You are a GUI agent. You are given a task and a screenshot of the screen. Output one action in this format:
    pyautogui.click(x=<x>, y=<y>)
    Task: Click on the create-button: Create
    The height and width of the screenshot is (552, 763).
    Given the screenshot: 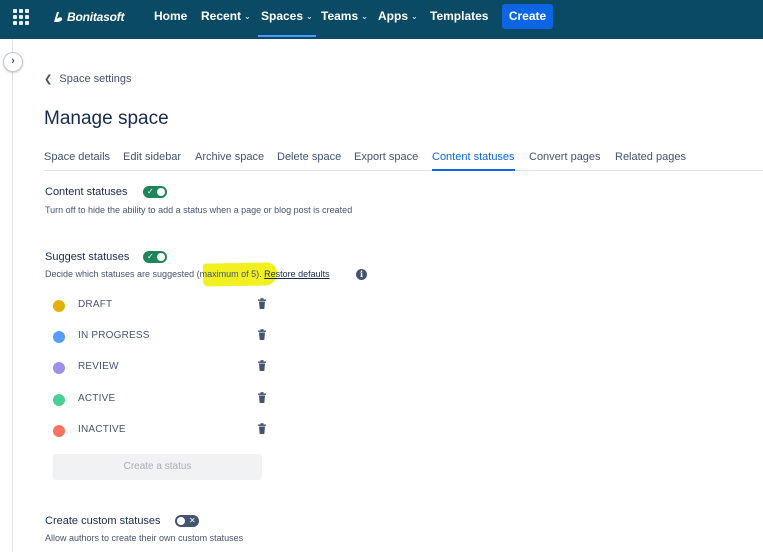 What is the action you would take?
    pyautogui.click(x=527, y=16)
    